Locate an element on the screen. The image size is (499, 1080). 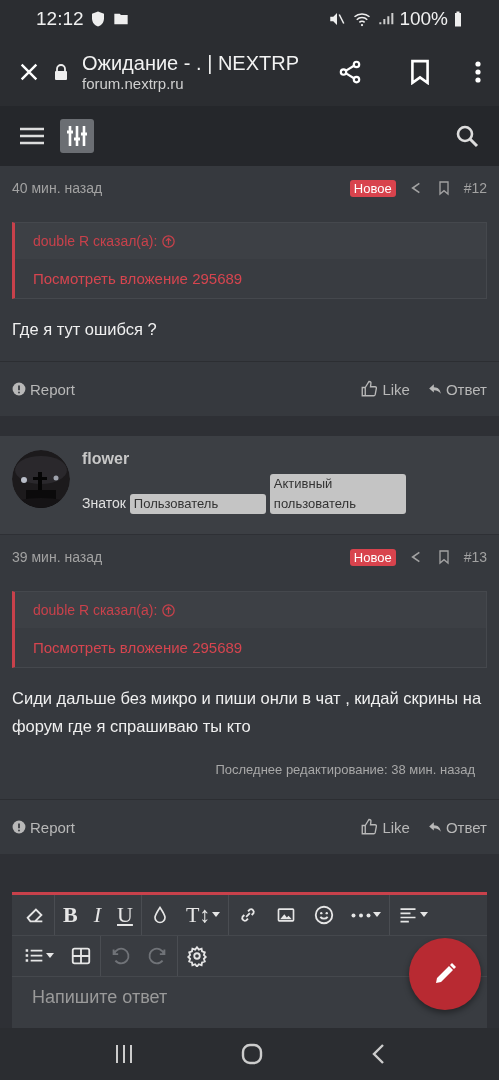
menu-icon is located at coordinates (32, 136).